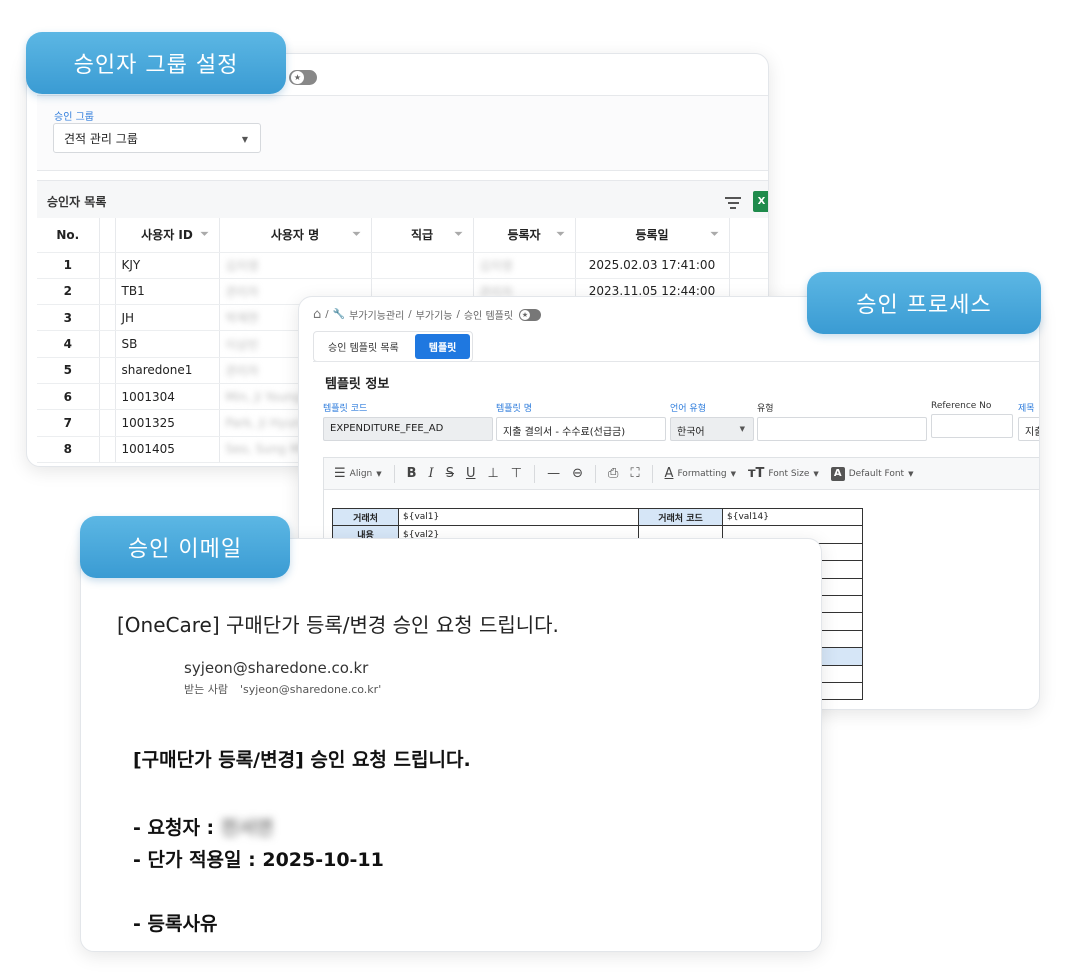 The image size is (1066, 976). Describe the element at coordinates (553, 473) in the screenshot. I see `horizontal-rule-icon: —` at that location.